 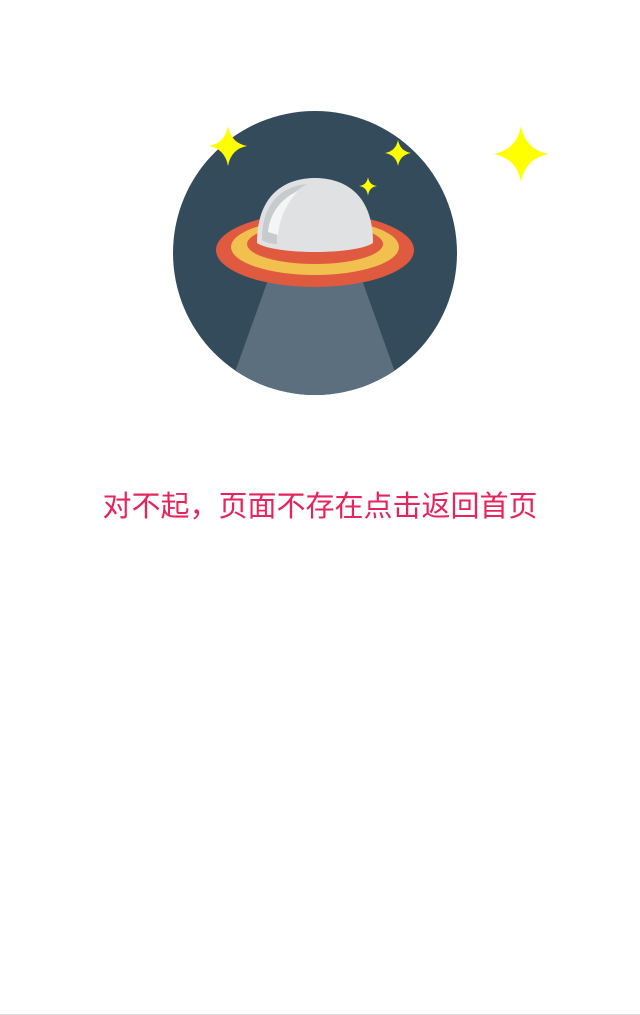 I want to click on star-icon, so click(x=521, y=154).